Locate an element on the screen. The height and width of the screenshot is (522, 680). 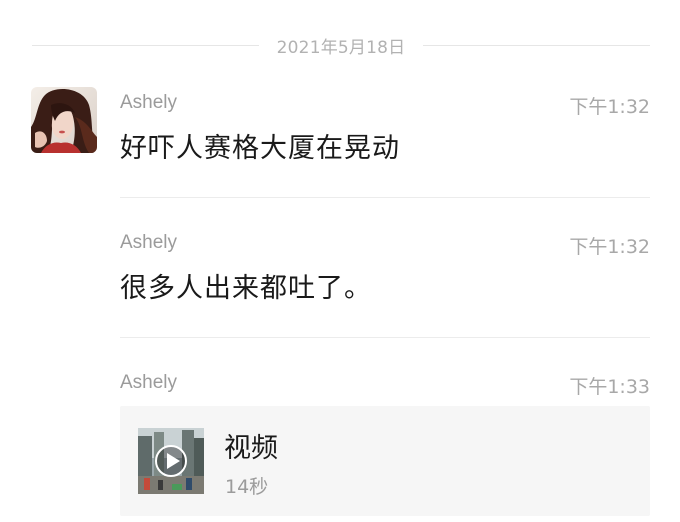
video-thumbnail is located at coordinates (171, 461).